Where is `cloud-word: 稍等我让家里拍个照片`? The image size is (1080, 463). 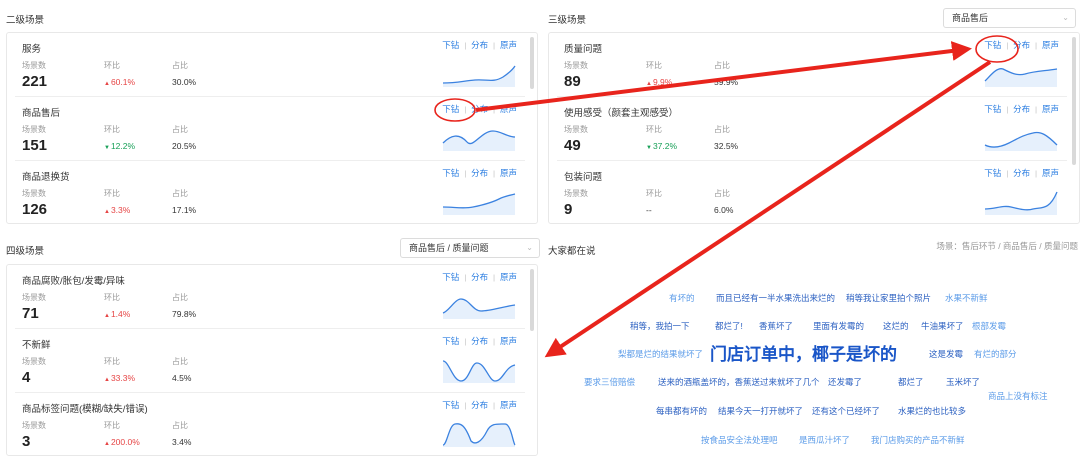
cloud-word: 稍等我让家里拍个照片 is located at coordinates (888, 298).